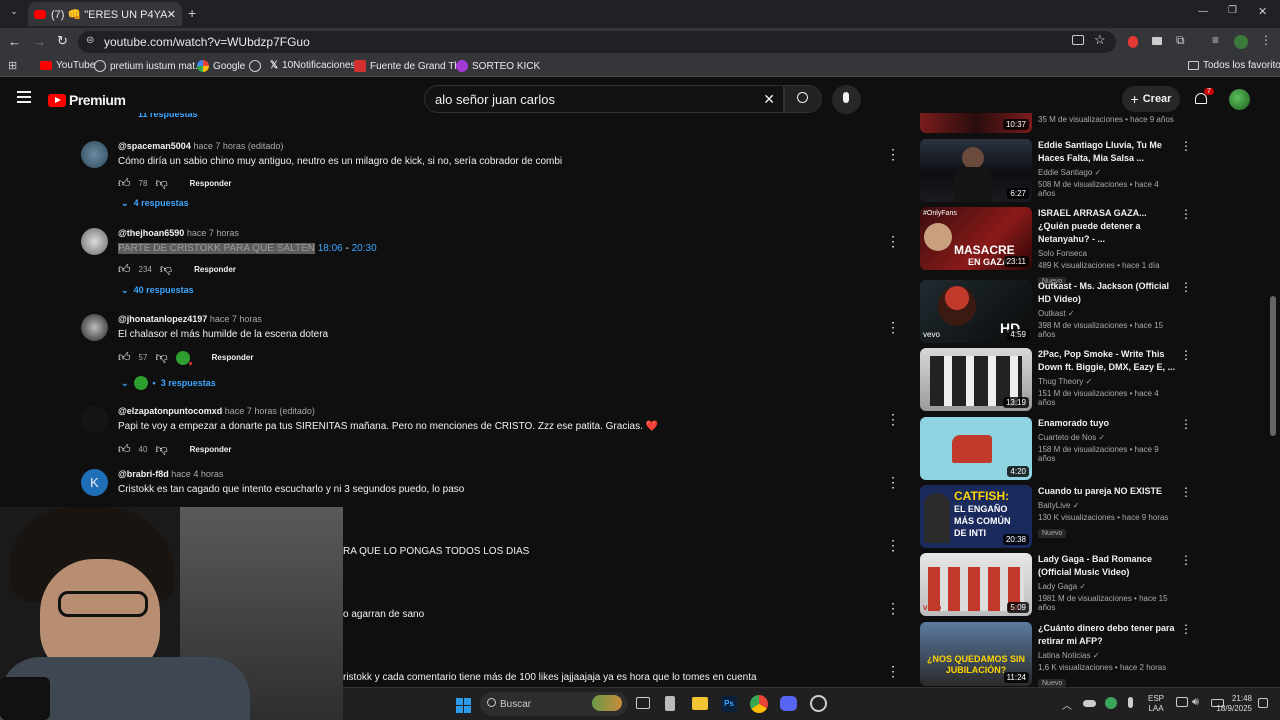  What do you see at coordinates (12, 65) in the screenshot?
I see `apps-icon: ⊞` at bounding box center [12, 65].